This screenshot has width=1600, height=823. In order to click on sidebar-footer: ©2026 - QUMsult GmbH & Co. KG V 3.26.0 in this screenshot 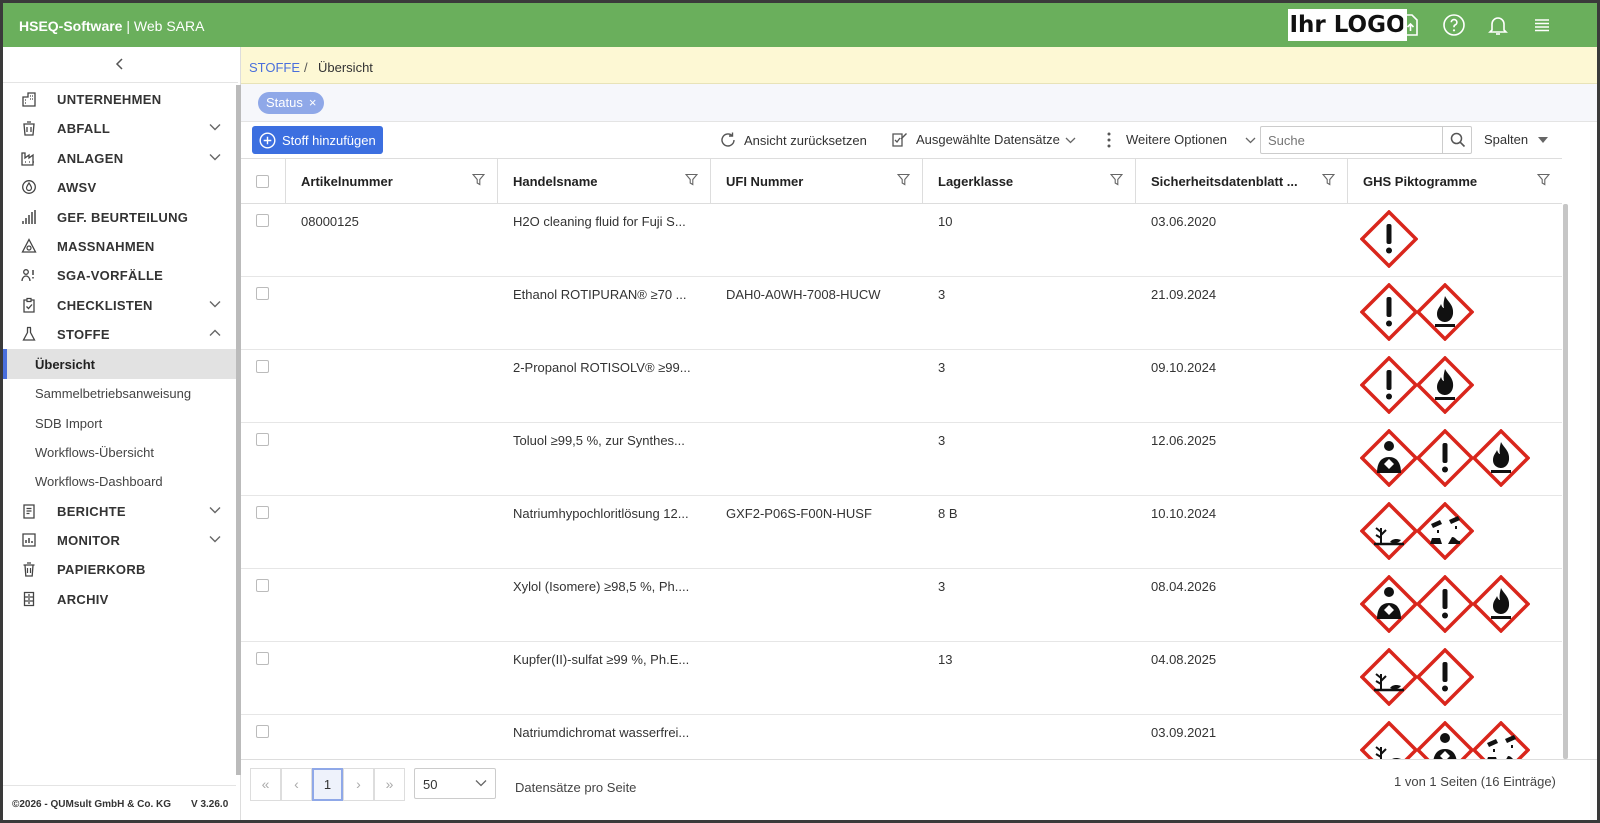, I will do `click(119, 802)`.